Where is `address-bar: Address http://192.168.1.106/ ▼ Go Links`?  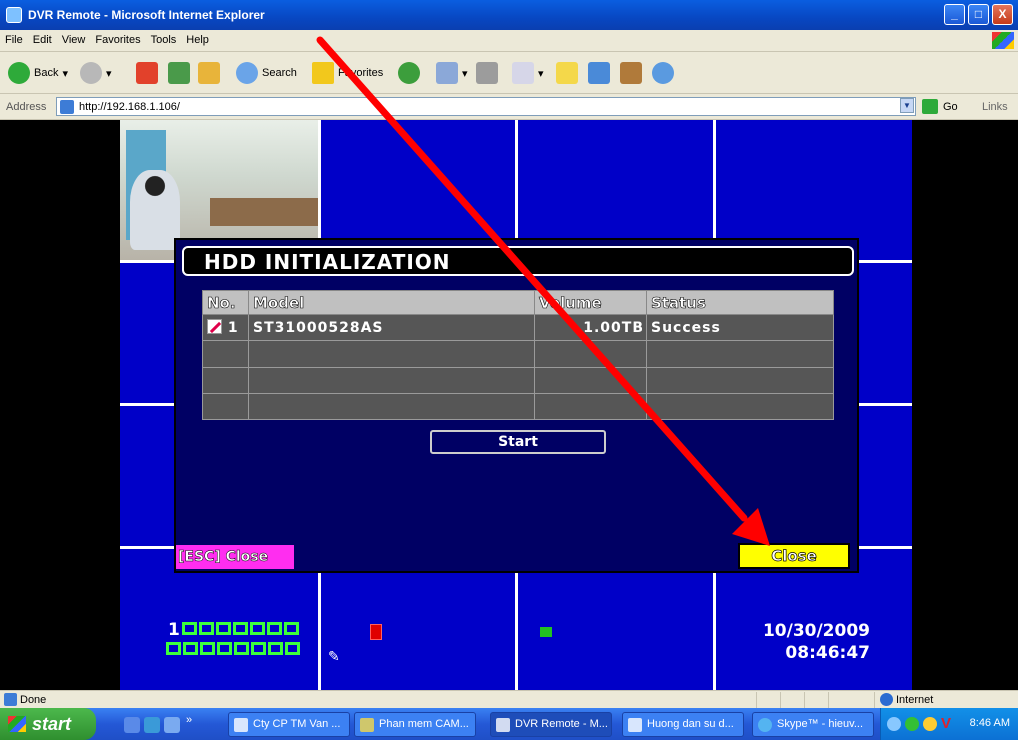
address-bar: Address http://192.168.1.106/ ▼ Go Links is located at coordinates (509, 107).